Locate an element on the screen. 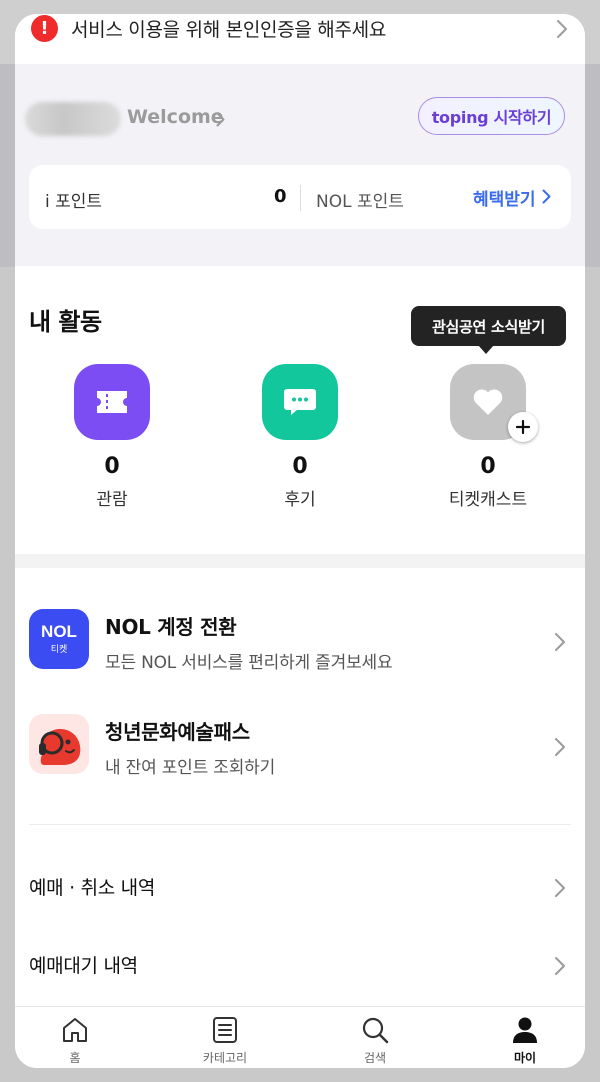 Image resolution: width=600 pixels, height=1082 pixels. points-card: i 포인트 0 NOL 포인트 혜택받기 is located at coordinates (300, 197).